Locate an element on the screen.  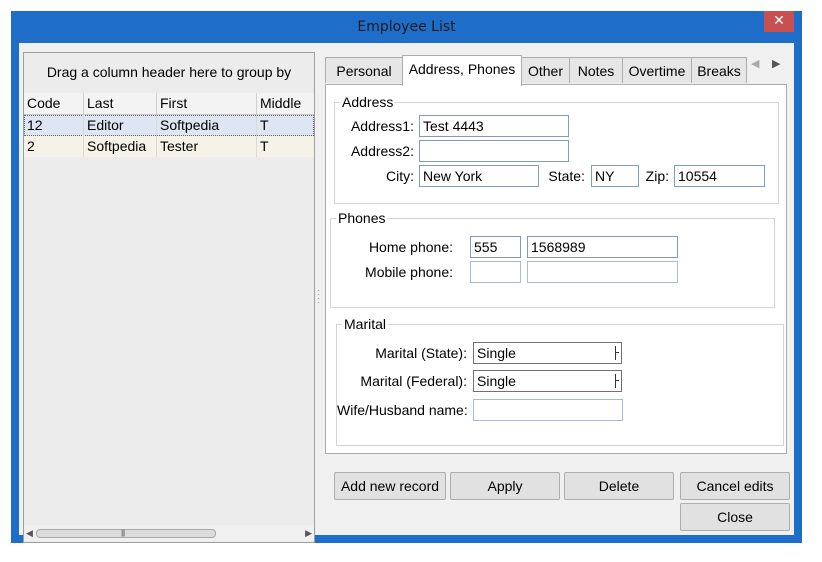
cell-first: Softpedia is located at coordinates (207, 125).